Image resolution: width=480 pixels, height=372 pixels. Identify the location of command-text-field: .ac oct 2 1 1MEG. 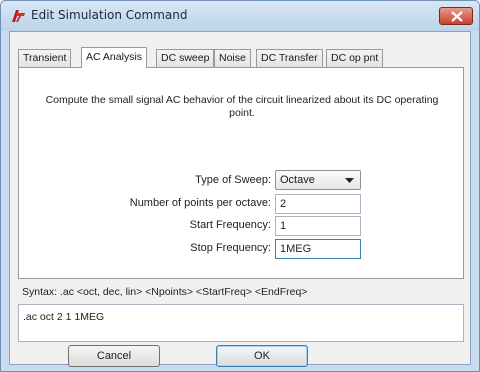
(241, 323).